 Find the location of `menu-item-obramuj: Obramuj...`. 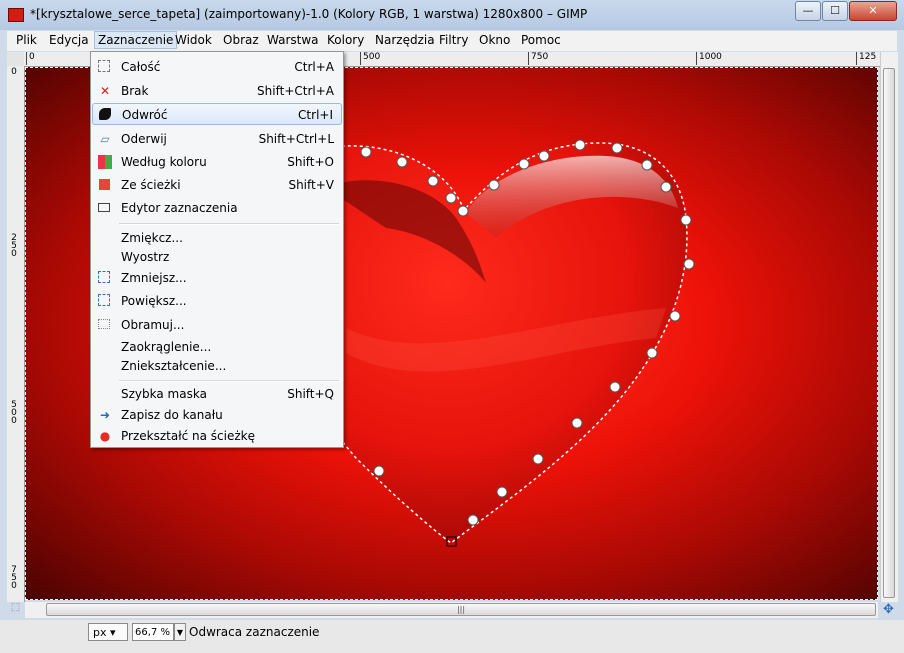

menu-item-obramuj: Obramuj... is located at coordinates (217, 325).